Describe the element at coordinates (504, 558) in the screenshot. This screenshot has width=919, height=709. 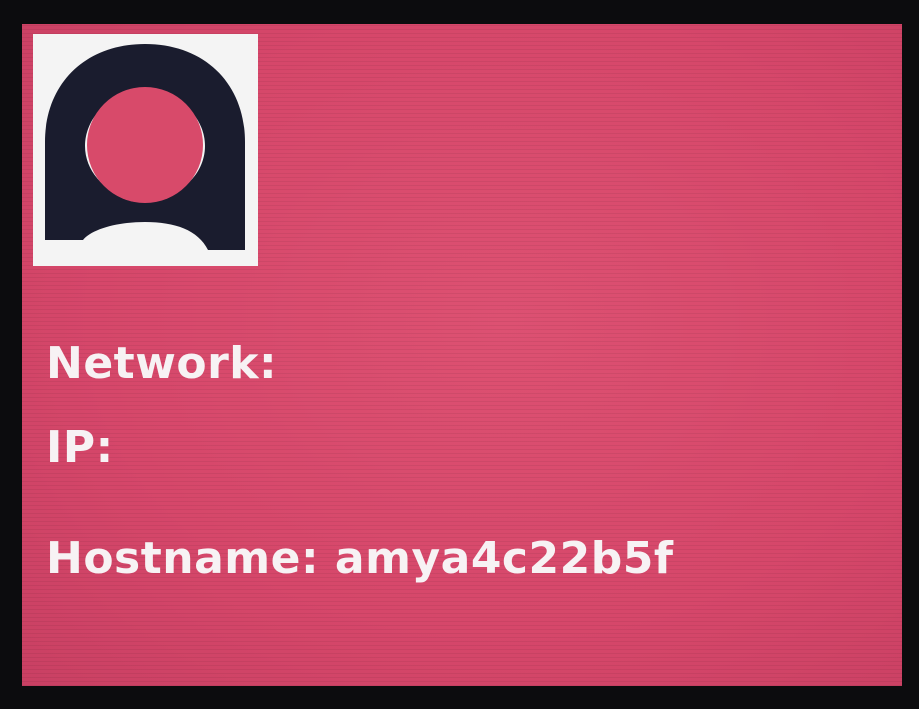
I see `hostname-value: amya4c22b5f` at that location.